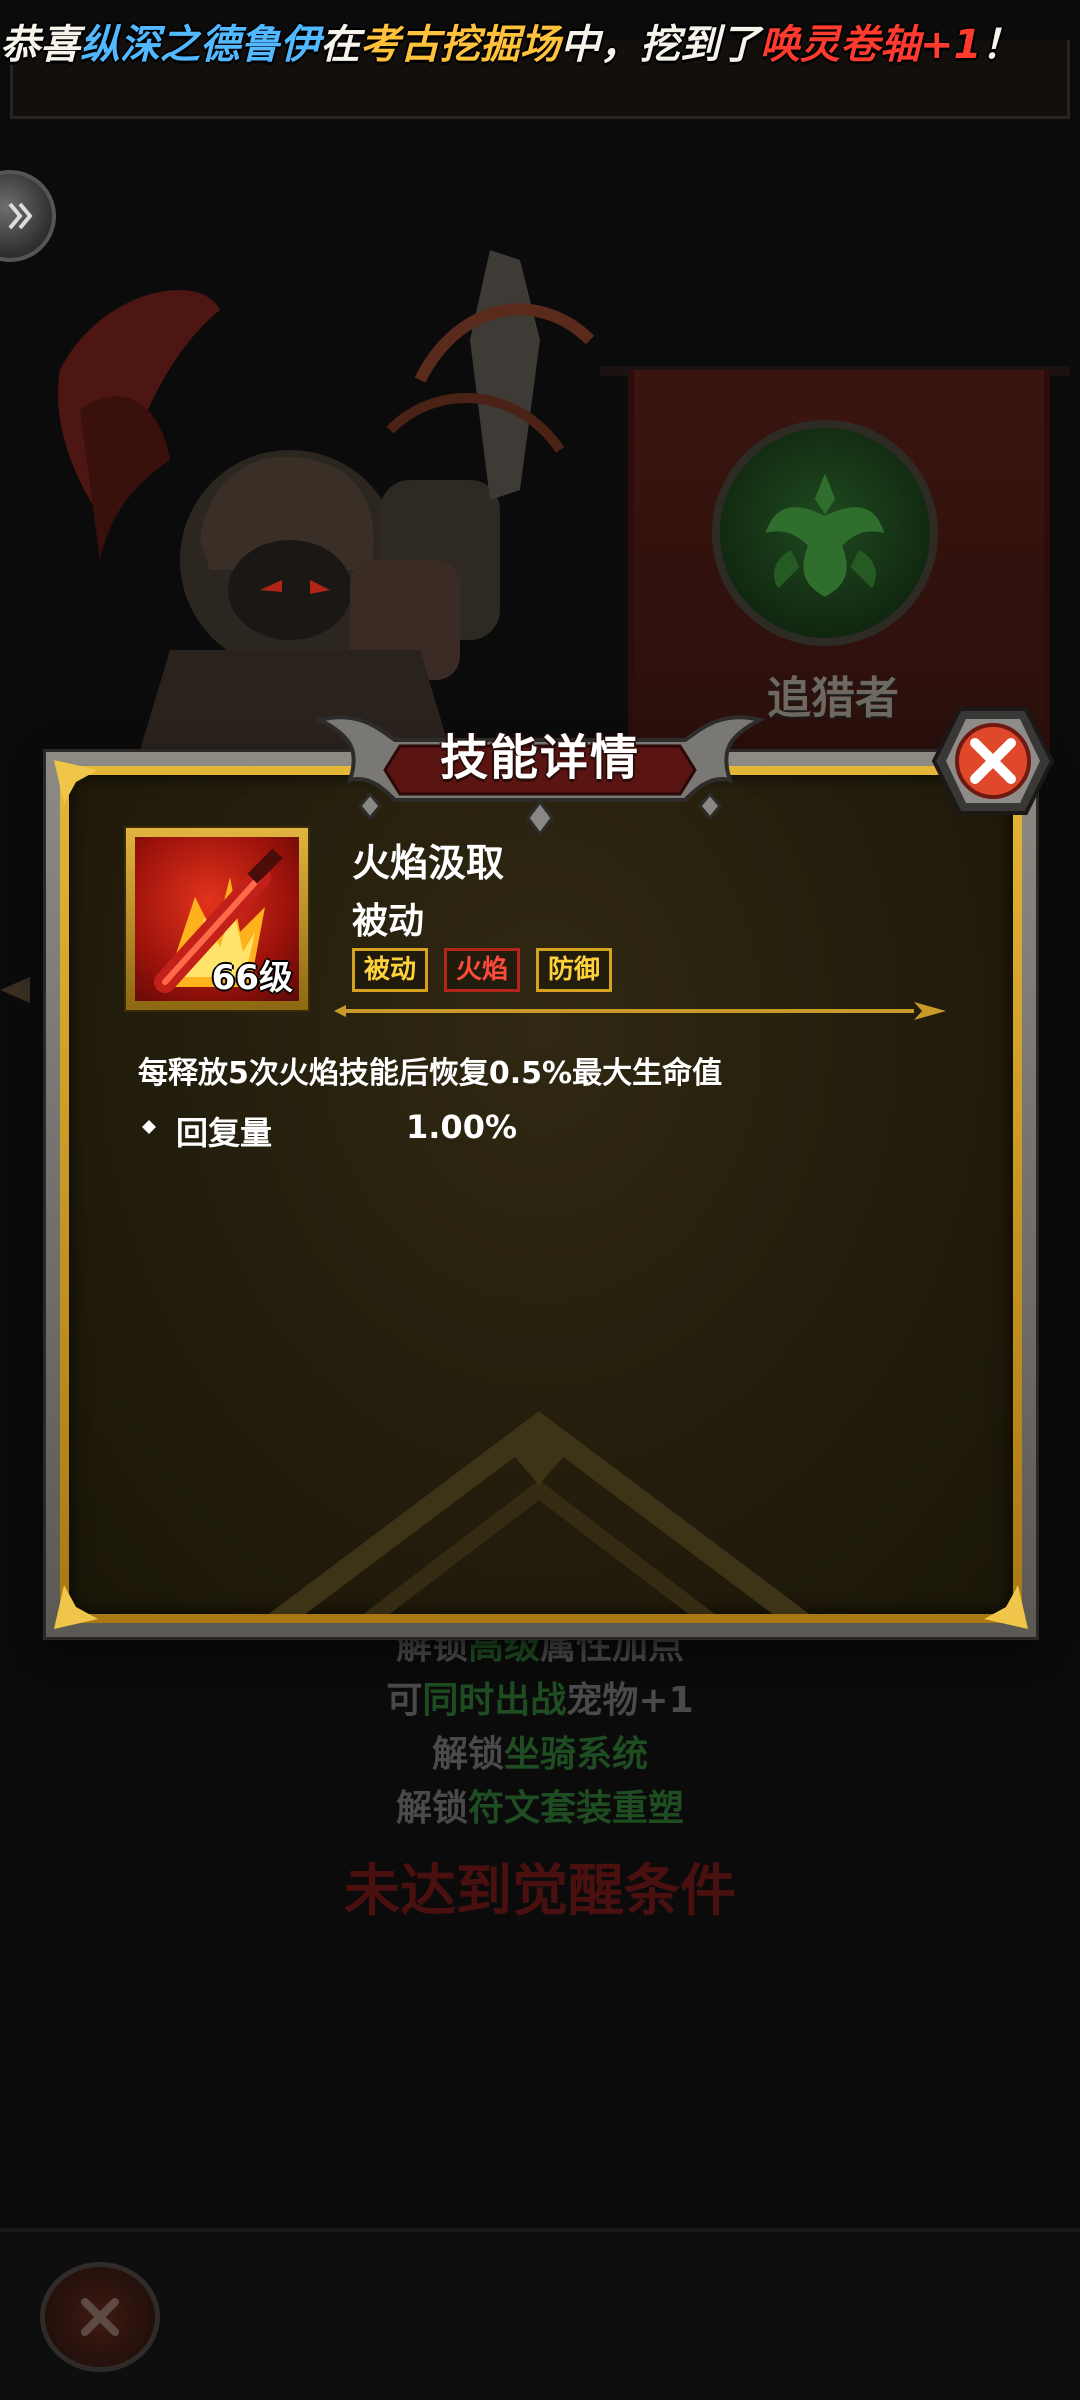  I want to click on skill-tag-passive: 被动, so click(390, 970).